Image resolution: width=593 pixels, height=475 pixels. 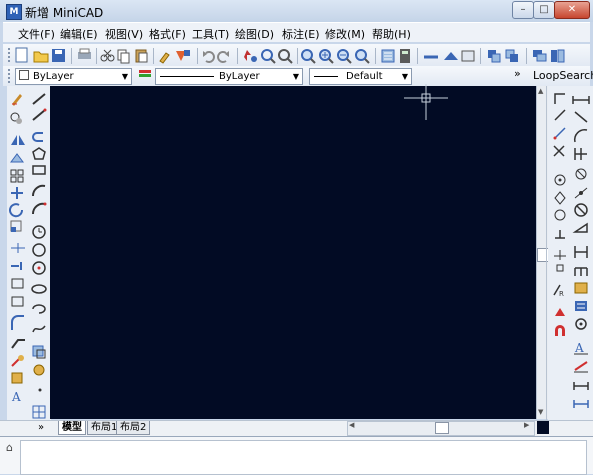 What do you see at coordinates (285, 56) in the screenshot?
I see `zoom-window-icon` at bounding box center [285, 56].